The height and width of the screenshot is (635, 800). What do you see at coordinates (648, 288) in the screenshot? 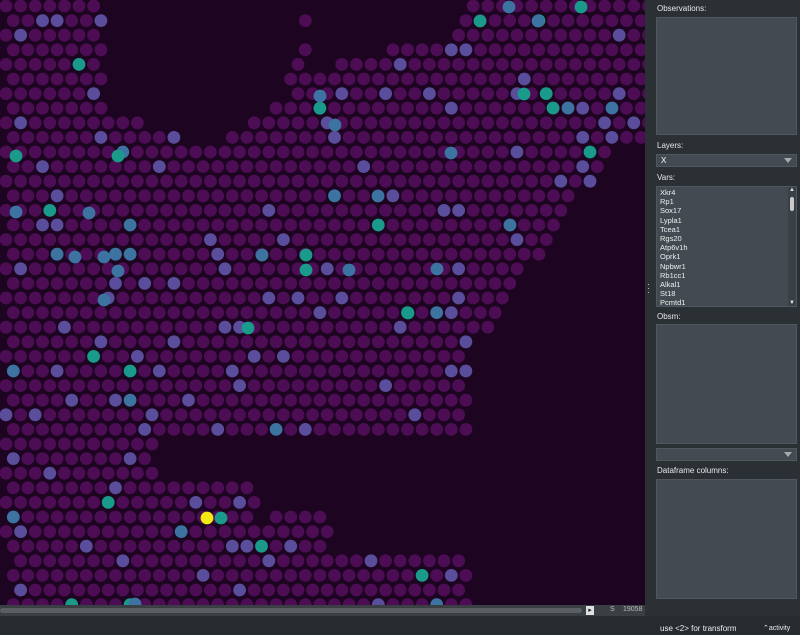
I see `drag-handle-icon: · · ·` at bounding box center [648, 288].